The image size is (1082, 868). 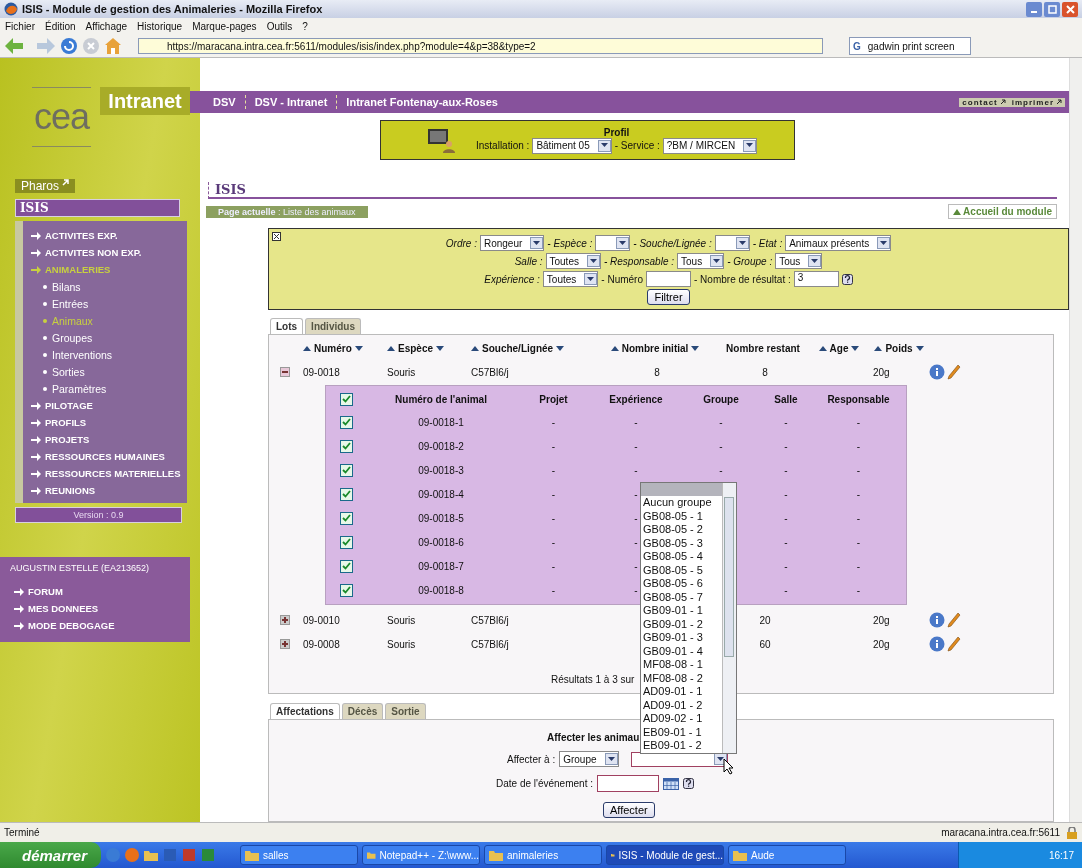 What do you see at coordinates (480, 46) in the screenshot?
I see `address-field: https://maracana.intra.cea.fr:5611/modules/isis/index.php?module=4&p=38&type=2` at bounding box center [480, 46].